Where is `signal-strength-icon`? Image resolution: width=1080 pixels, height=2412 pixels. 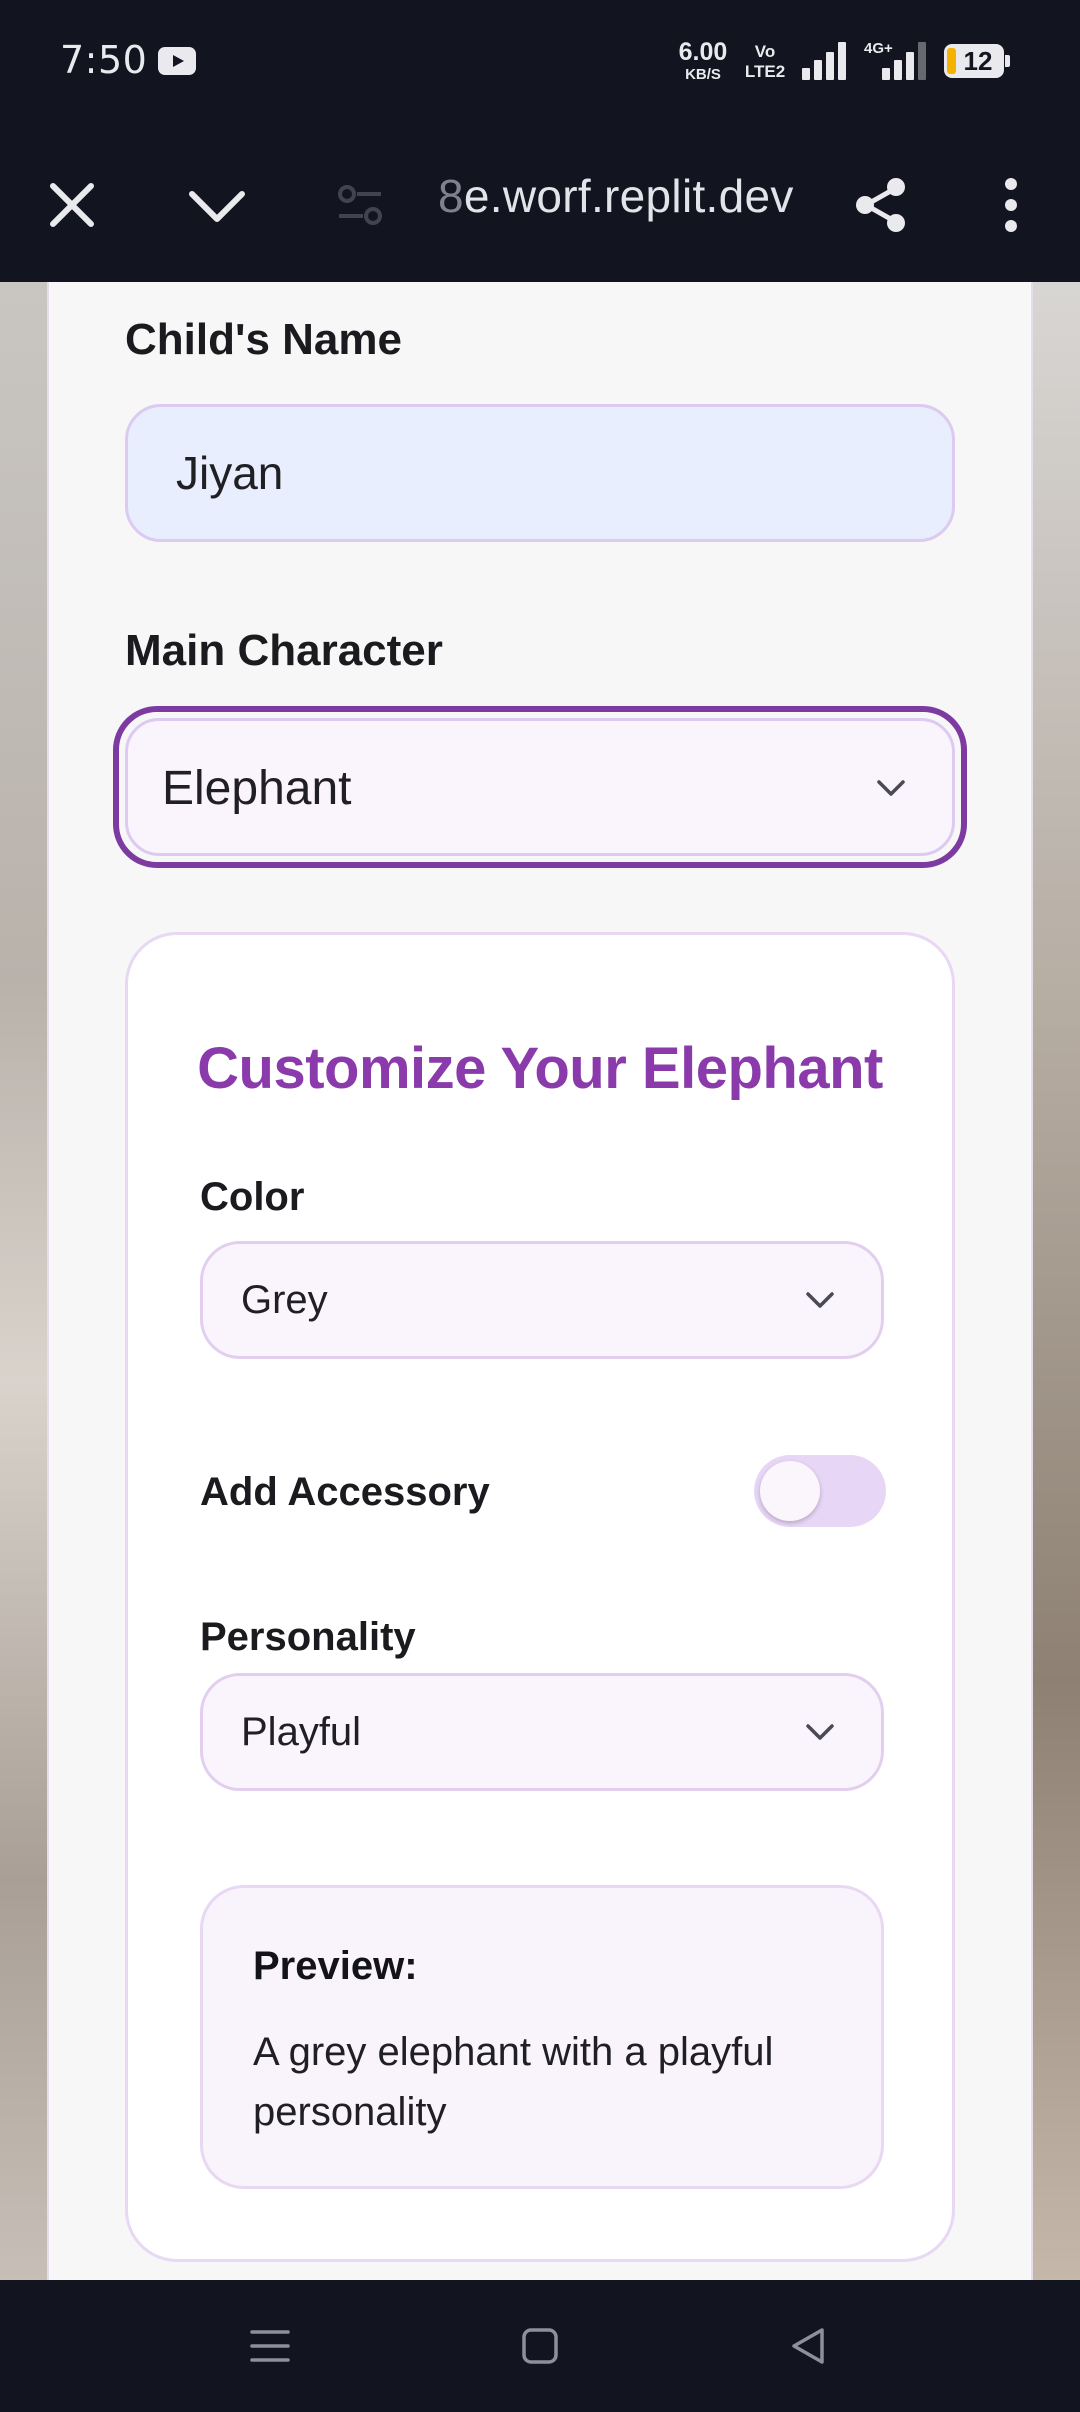
signal-strength-icon is located at coordinates (825, 61).